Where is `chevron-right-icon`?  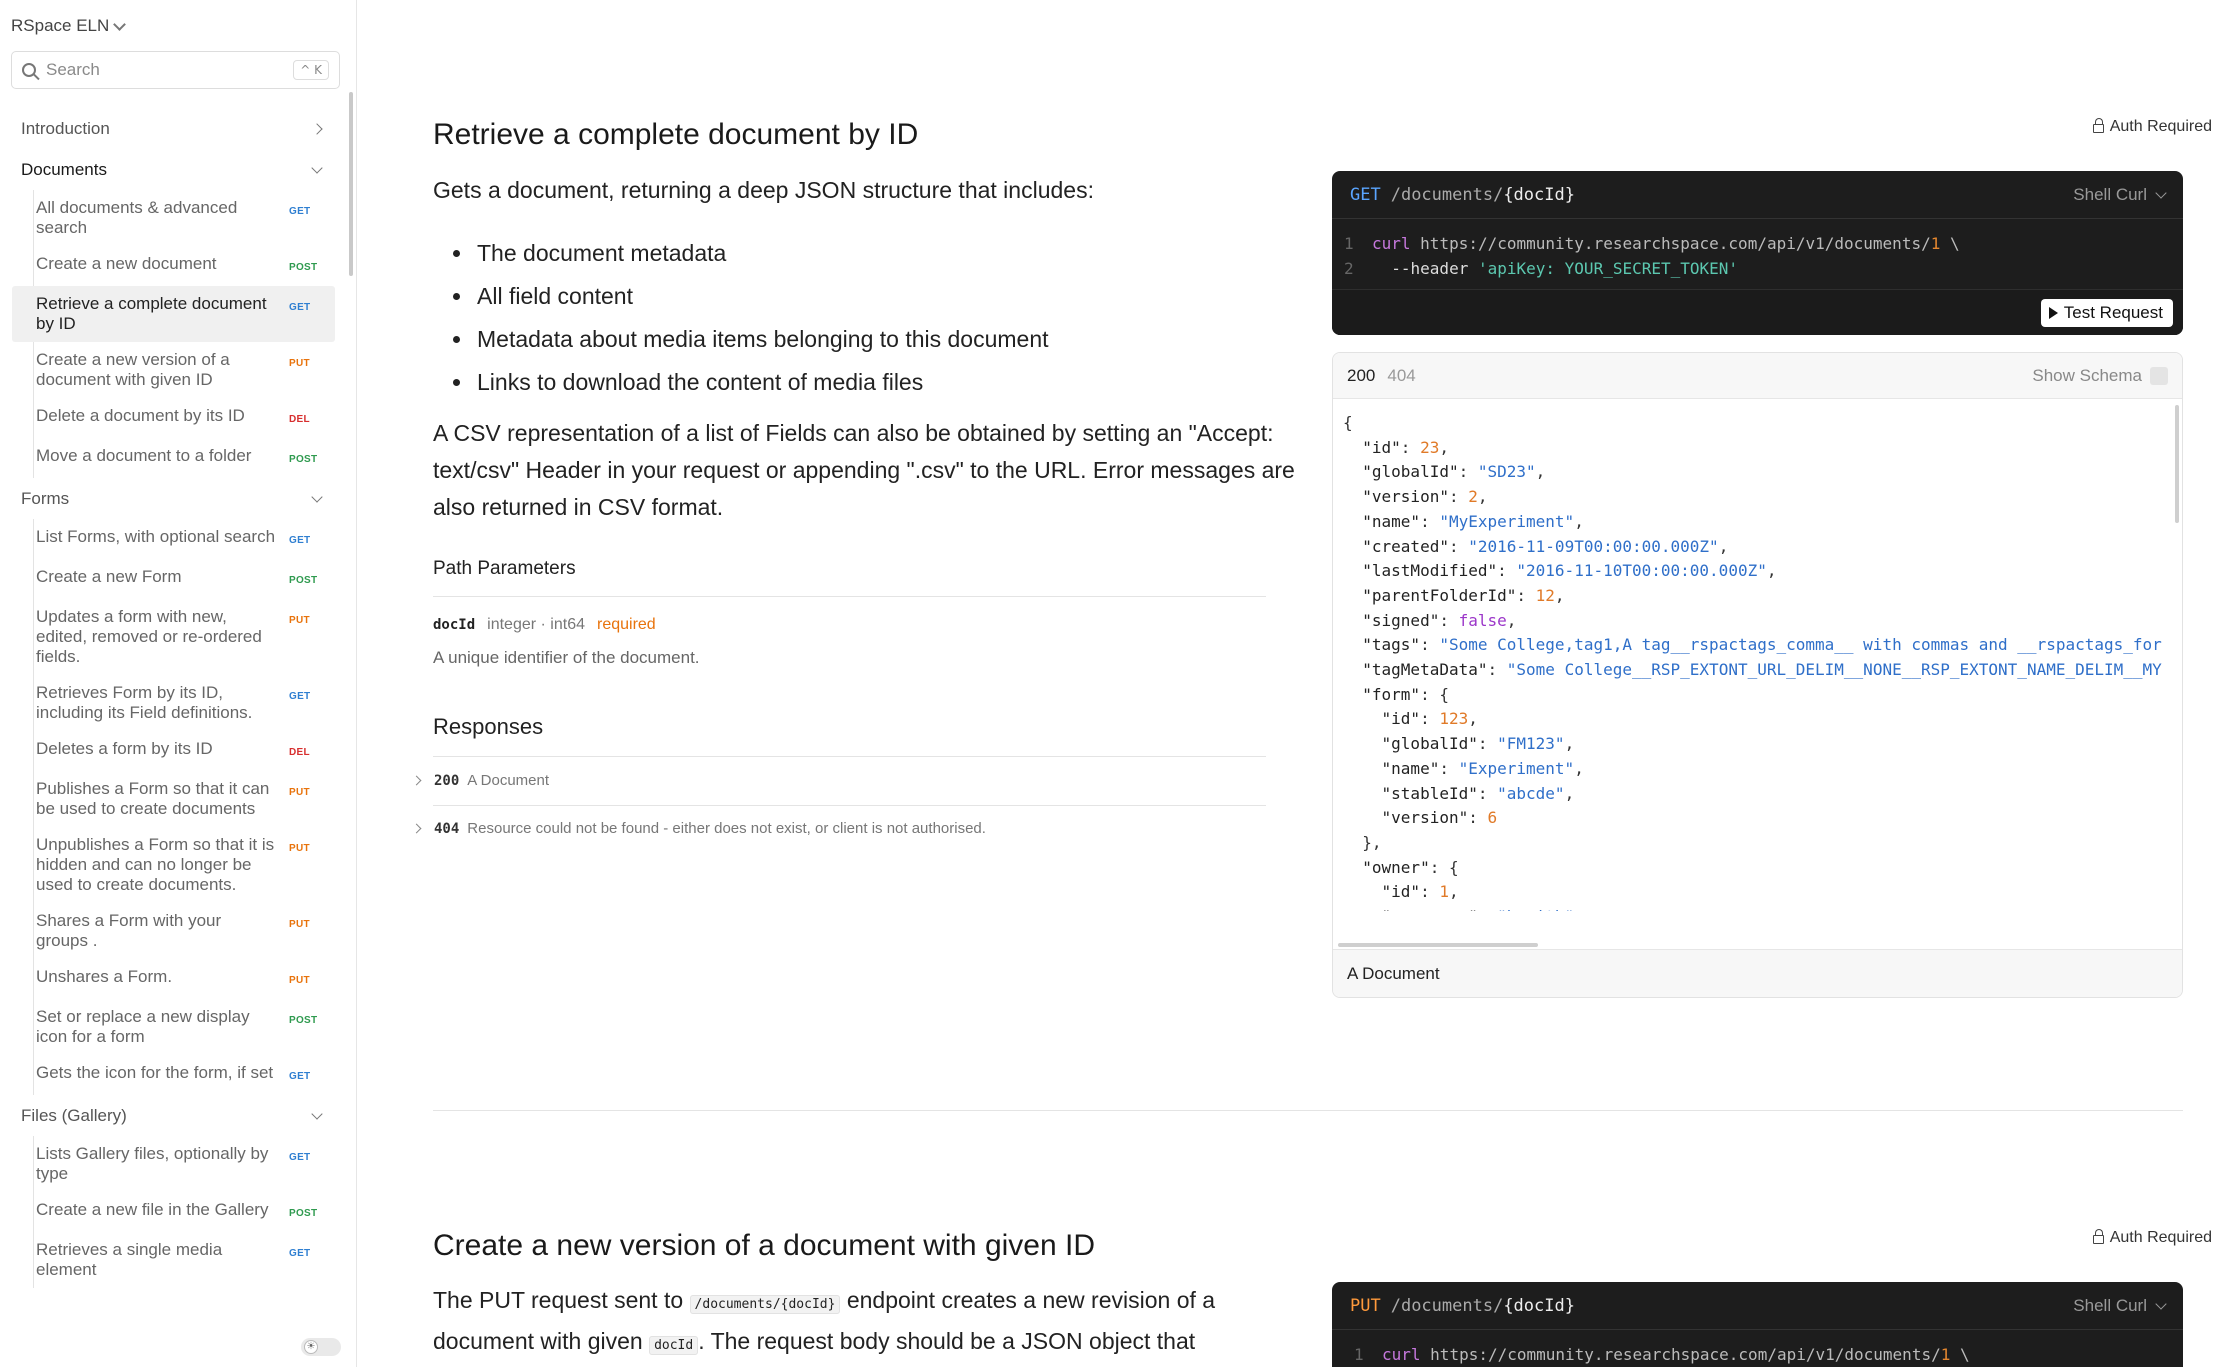
chevron-right-icon is located at coordinates (317, 128).